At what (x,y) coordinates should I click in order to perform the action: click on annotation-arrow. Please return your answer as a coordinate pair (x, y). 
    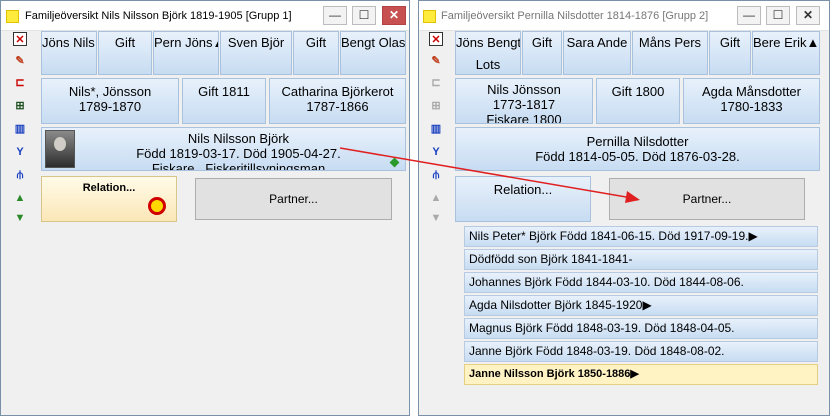
    Looking at the image, I should click on (489, 175).